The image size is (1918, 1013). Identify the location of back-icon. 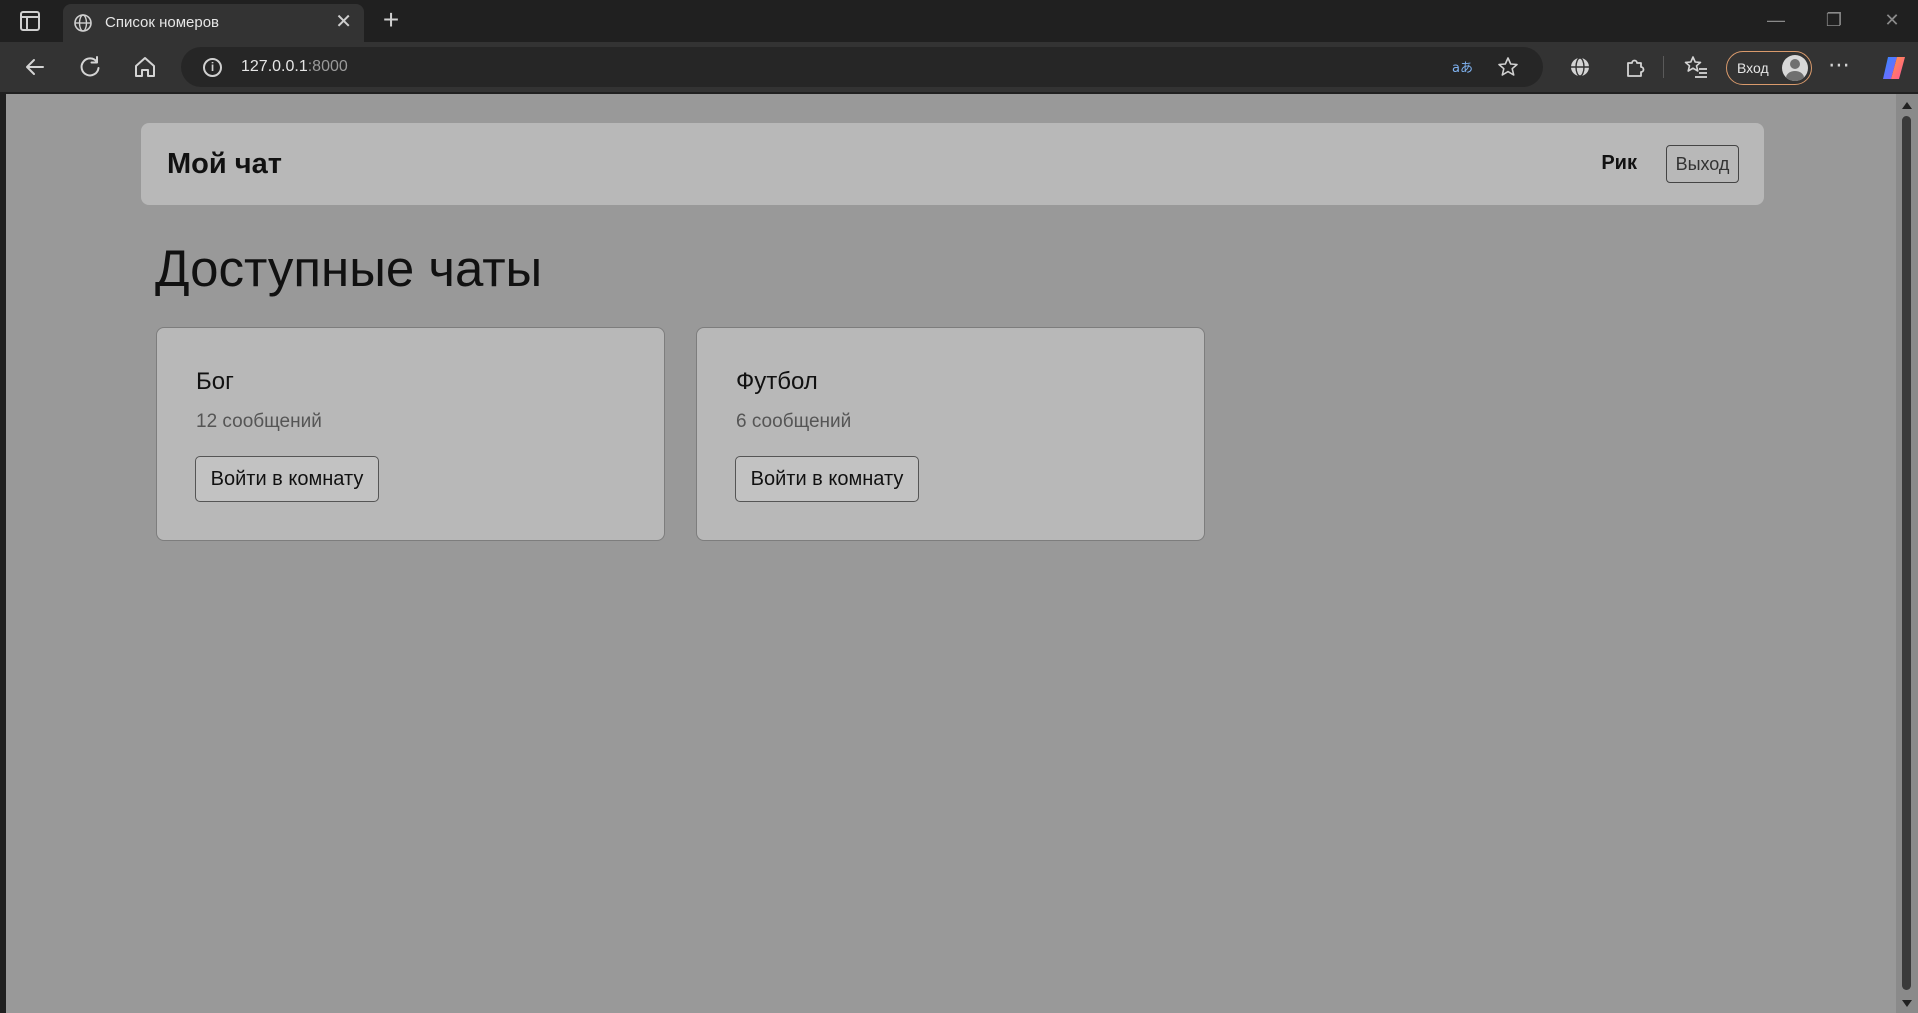
(35, 67).